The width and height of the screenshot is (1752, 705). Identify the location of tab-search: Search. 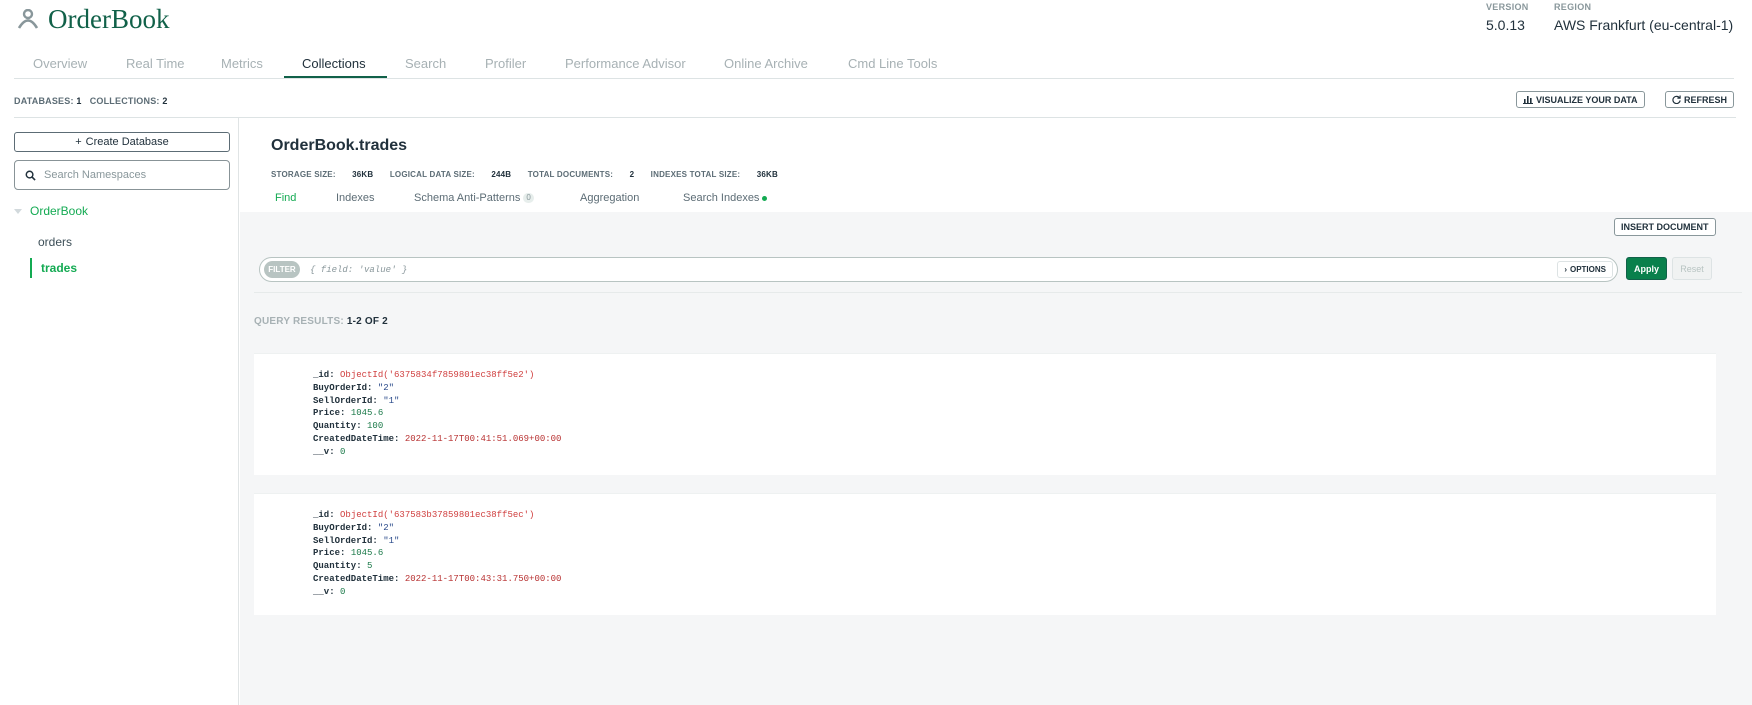
(425, 67).